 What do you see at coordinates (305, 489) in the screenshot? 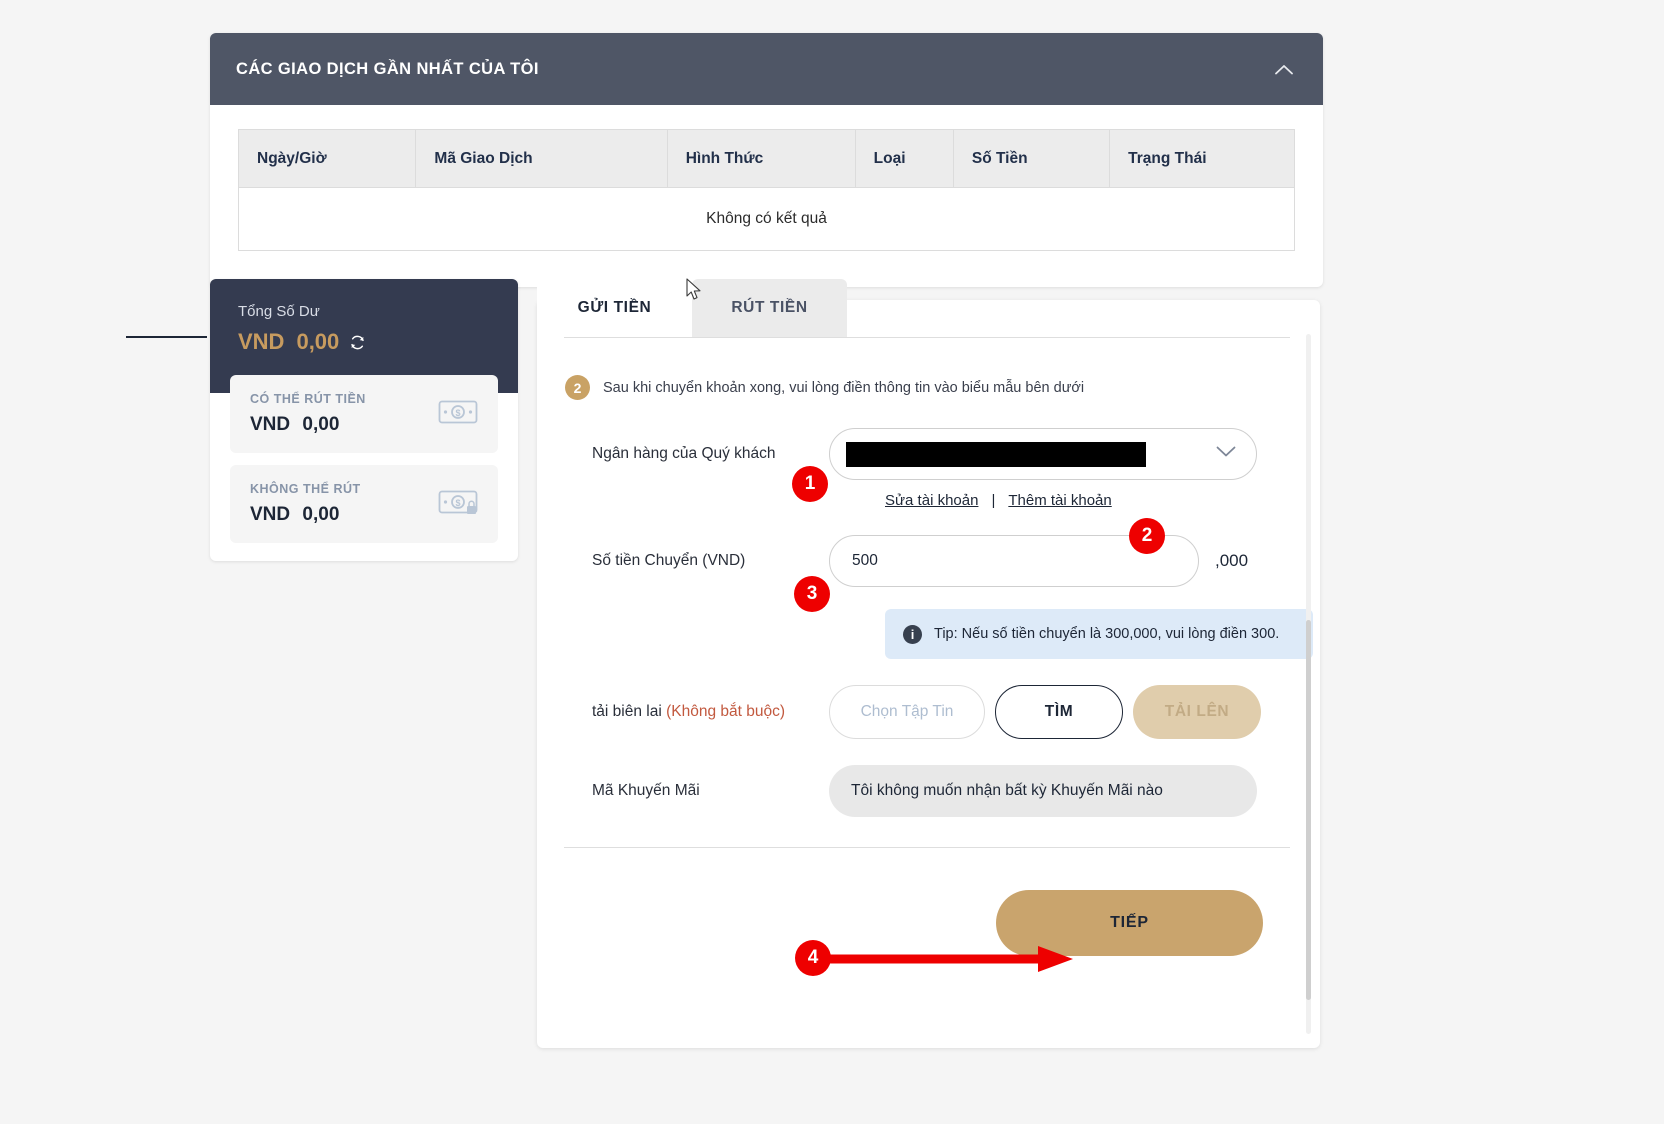
I see `non-withdrawable-label: KHÔNG THỂ RÚT` at bounding box center [305, 489].